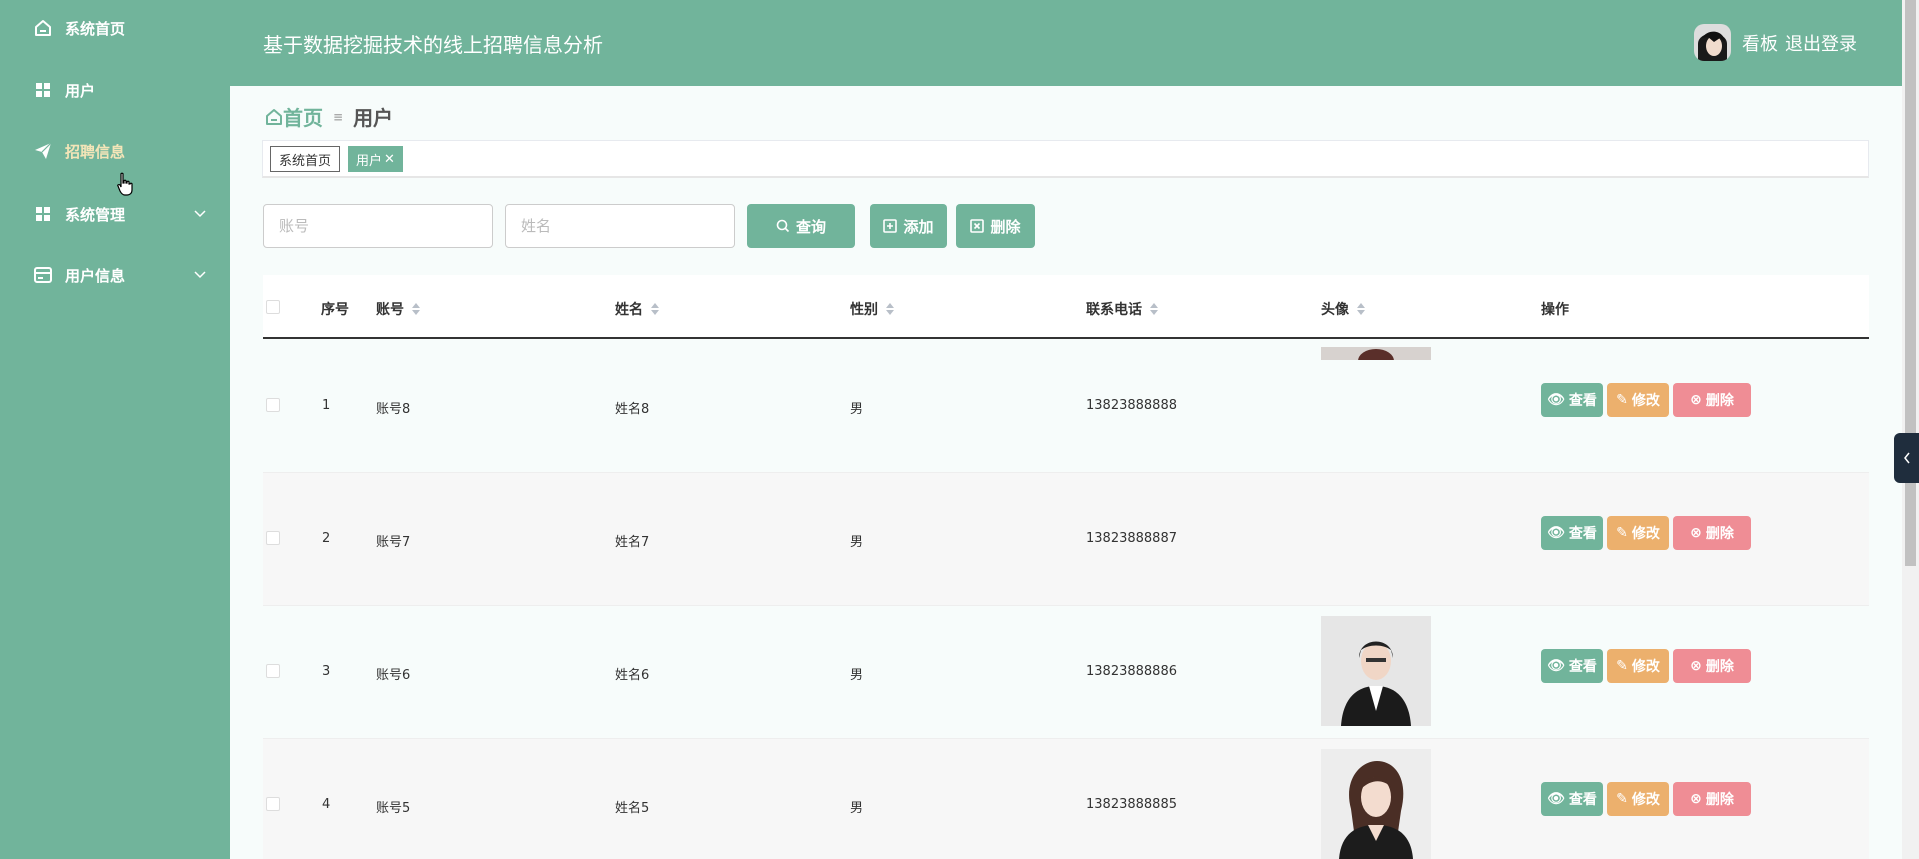 This screenshot has height=859, width=1919. What do you see at coordinates (783, 226) in the screenshot?
I see `search-icon` at bounding box center [783, 226].